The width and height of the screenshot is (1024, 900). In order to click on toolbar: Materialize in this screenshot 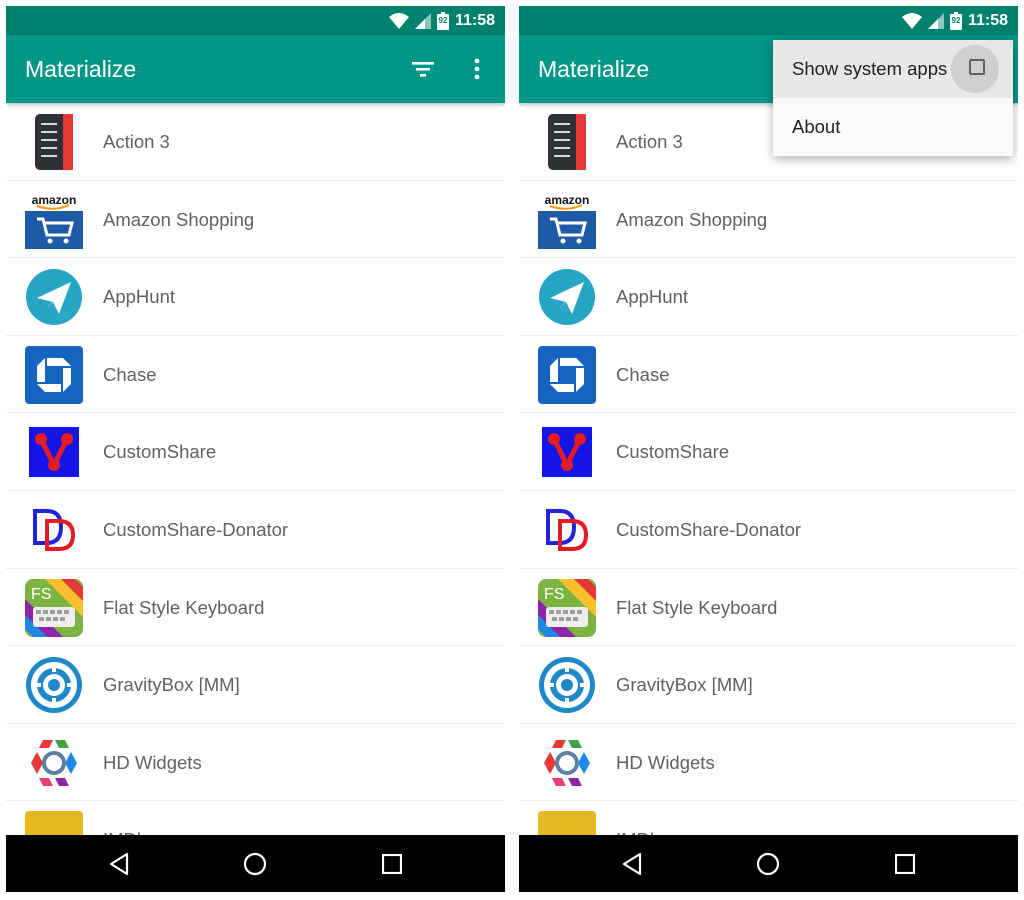, I will do `click(255, 69)`.